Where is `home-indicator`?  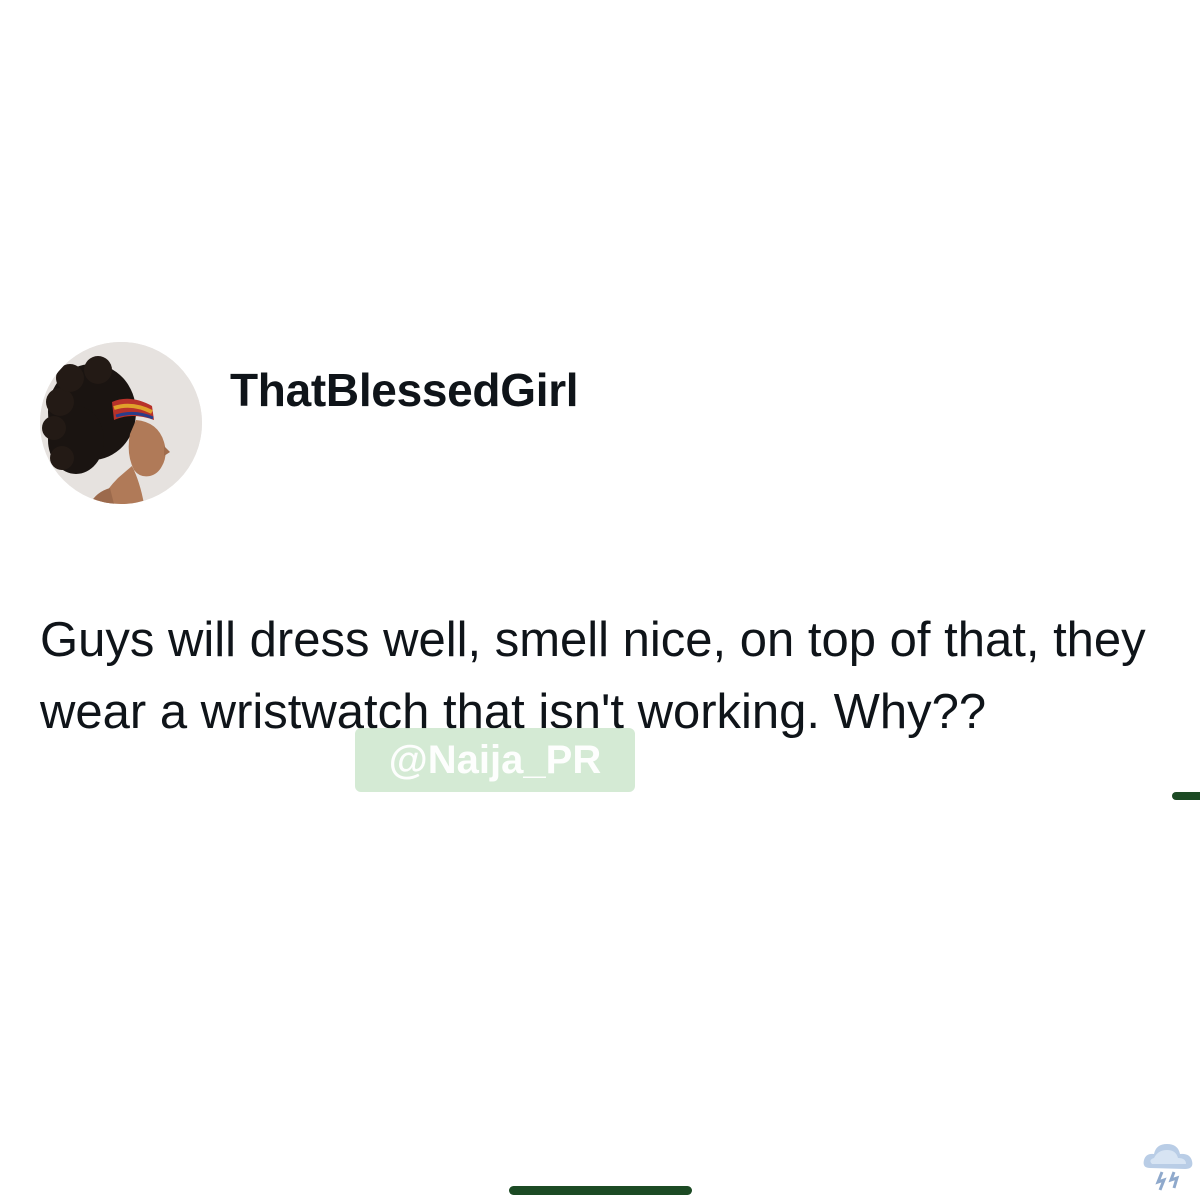
home-indicator is located at coordinates (600, 1190).